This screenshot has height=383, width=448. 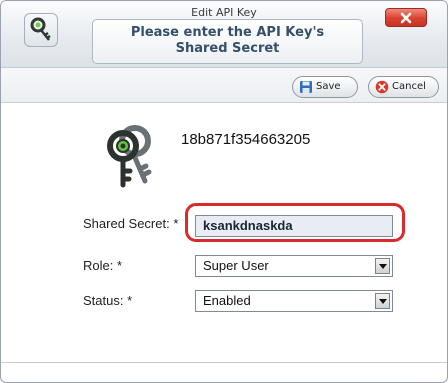 I want to click on save-button: Save, so click(x=325, y=87).